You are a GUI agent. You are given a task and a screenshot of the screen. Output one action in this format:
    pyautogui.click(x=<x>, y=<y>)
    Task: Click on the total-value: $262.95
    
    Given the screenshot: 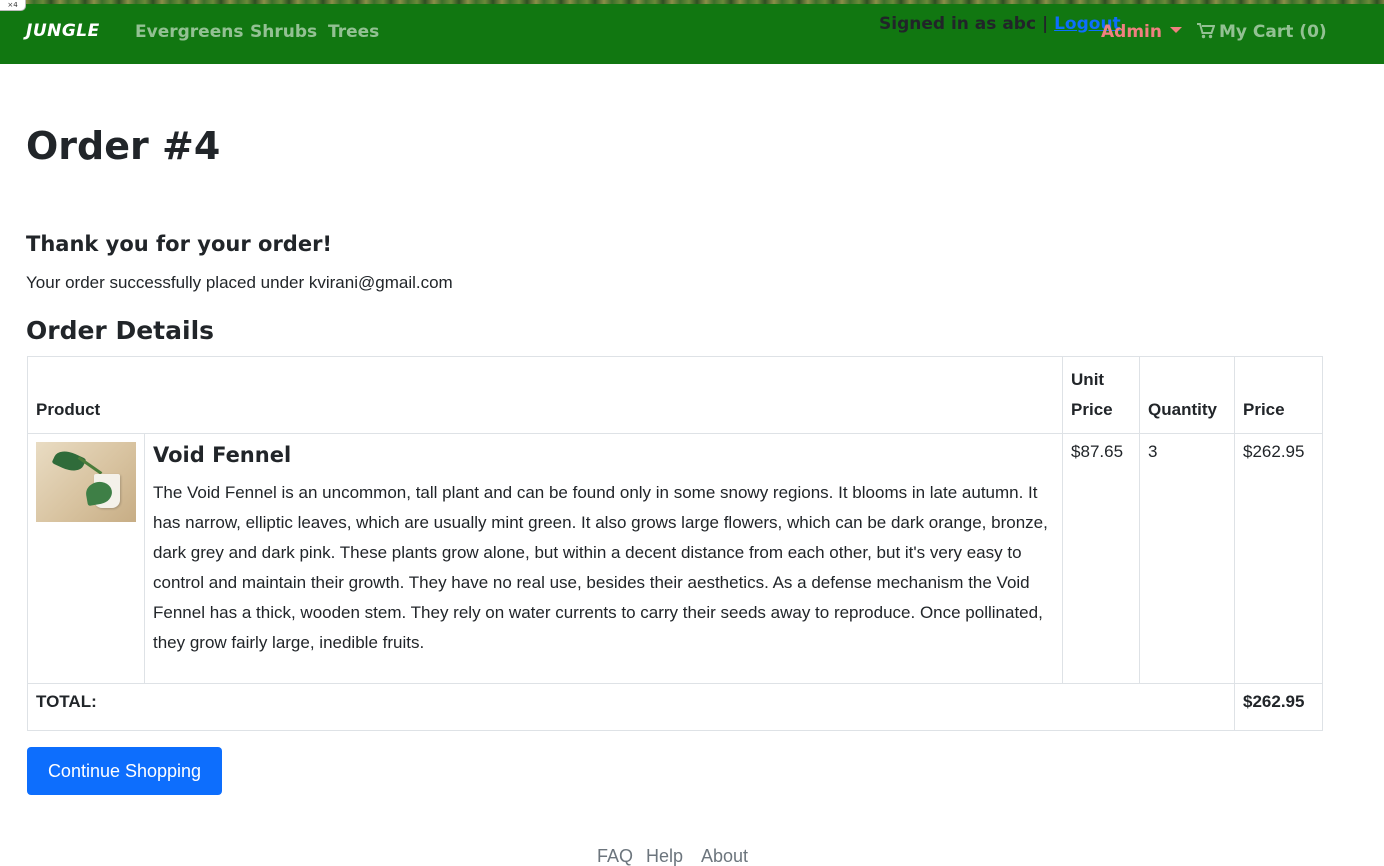 What is the action you would take?
    pyautogui.click(x=1278, y=707)
    